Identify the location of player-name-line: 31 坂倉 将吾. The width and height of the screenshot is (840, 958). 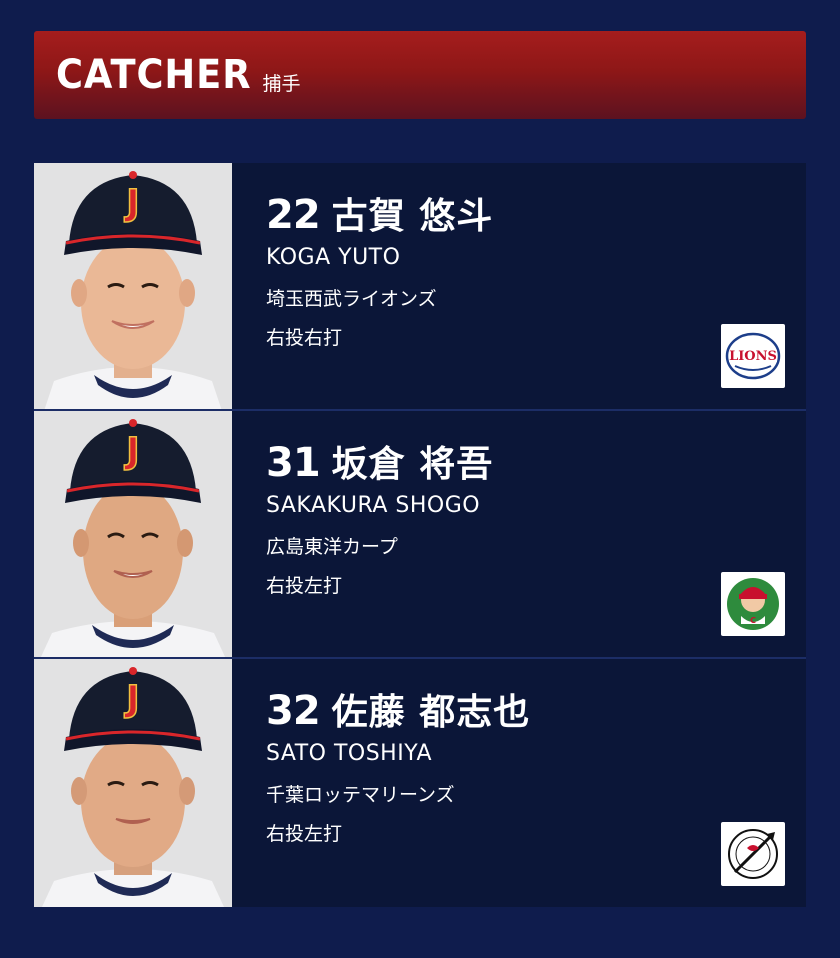
(536, 461).